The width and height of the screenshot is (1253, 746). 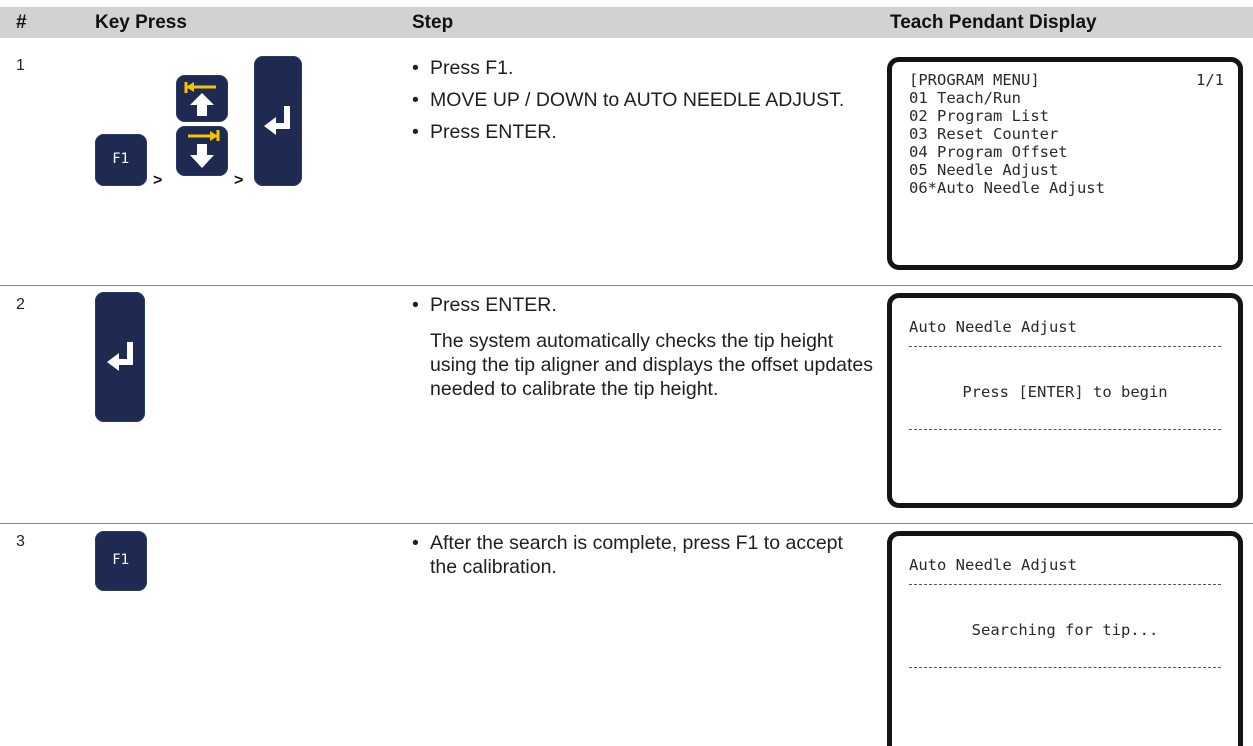 What do you see at coordinates (988, 152) in the screenshot?
I see `menu-item: 04 Program Offset` at bounding box center [988, 152].